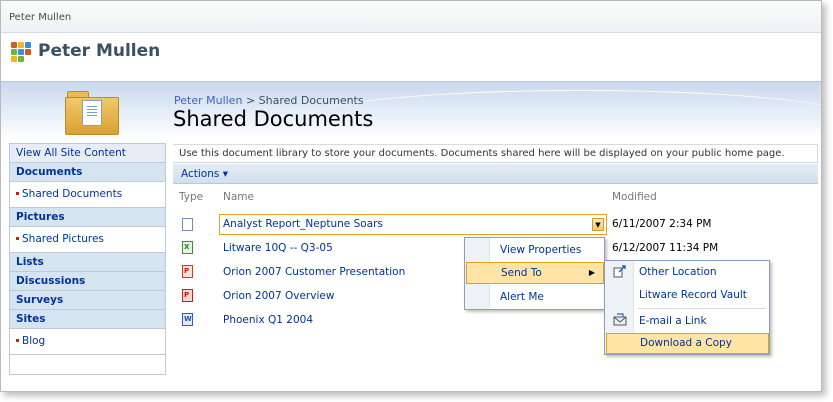 This screenshot has height=402, width=833. Describe the element at coordinates (521, 273) in the screenshot. I see `menu-item-send-to-label: Send To` at that location.